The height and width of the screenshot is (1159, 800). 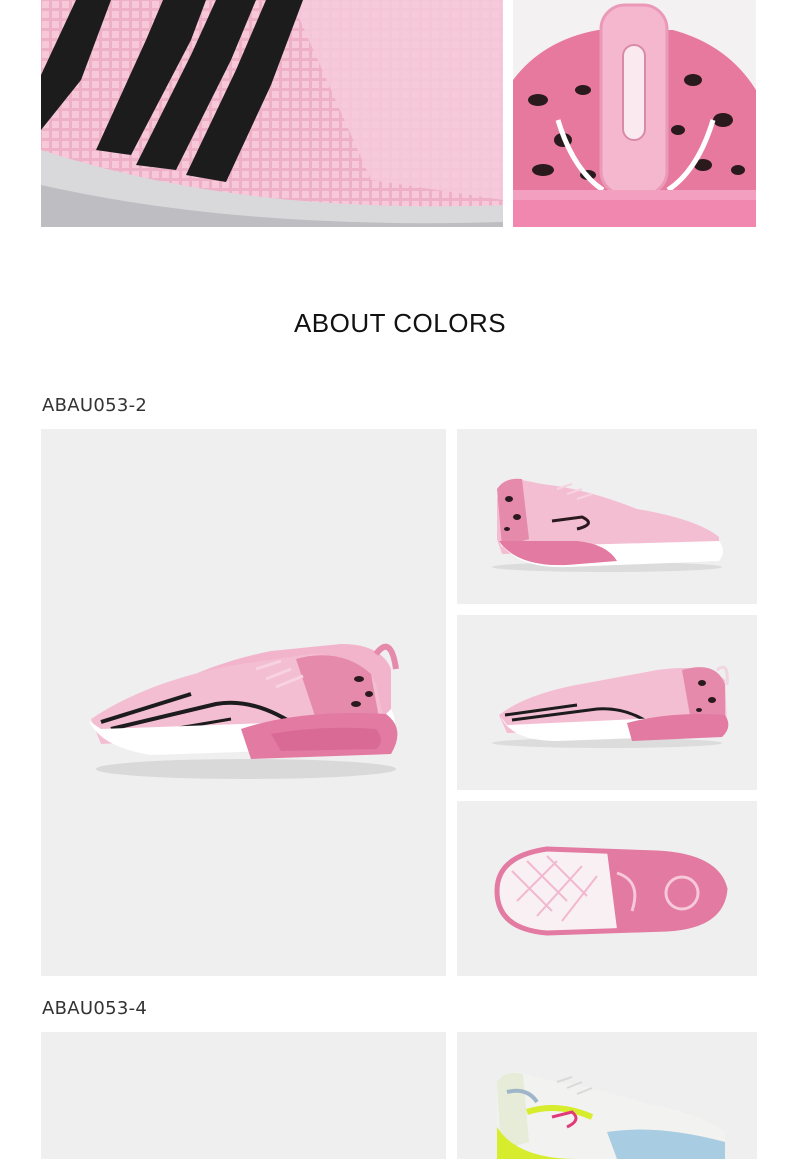 I want to click on closeup-upper-image, so click(x=272, y=113).